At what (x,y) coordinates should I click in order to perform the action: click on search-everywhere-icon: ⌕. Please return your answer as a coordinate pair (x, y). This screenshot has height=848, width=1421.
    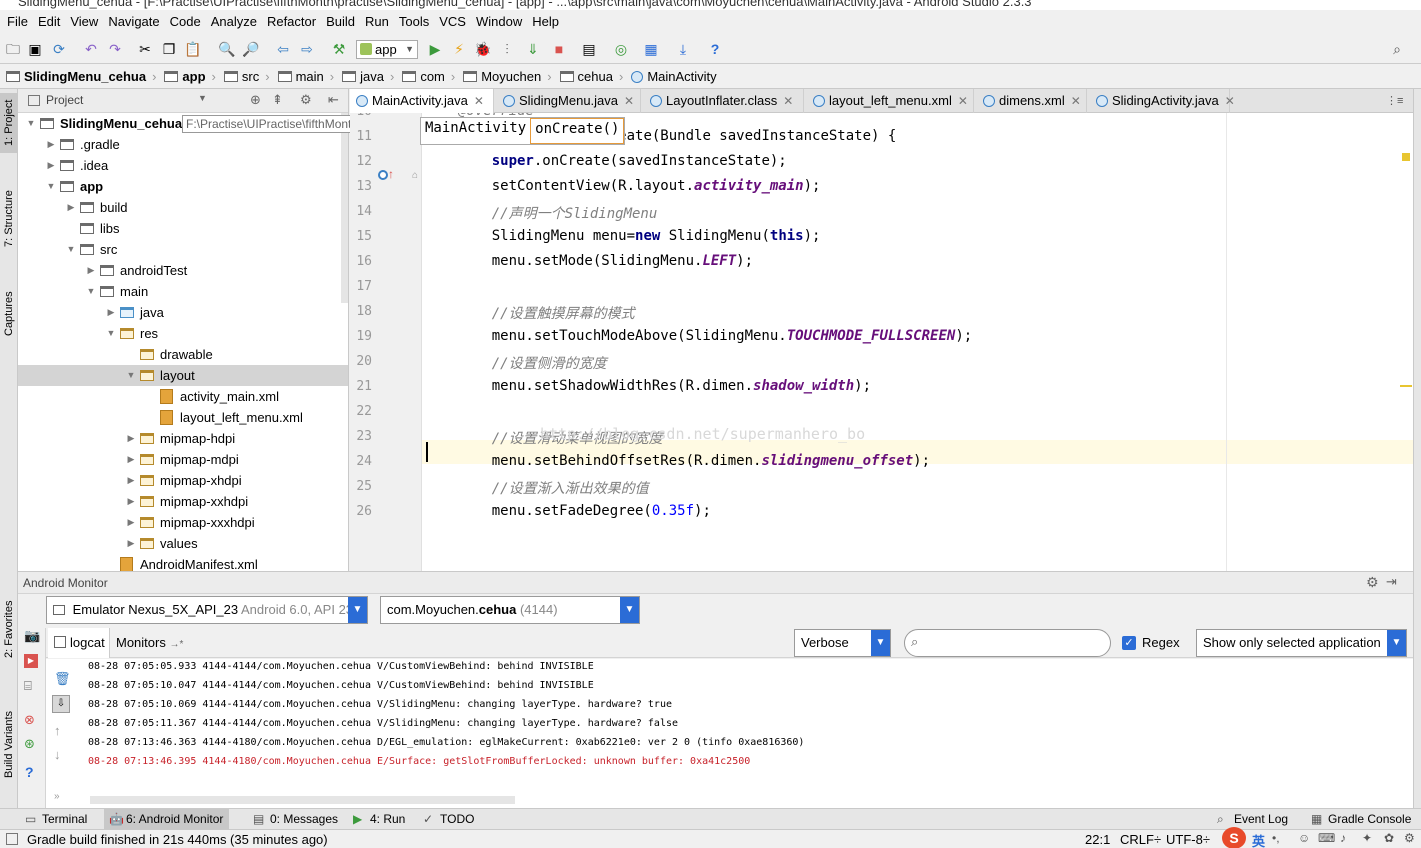
    Looking at the image, I should click on (1397, 49).